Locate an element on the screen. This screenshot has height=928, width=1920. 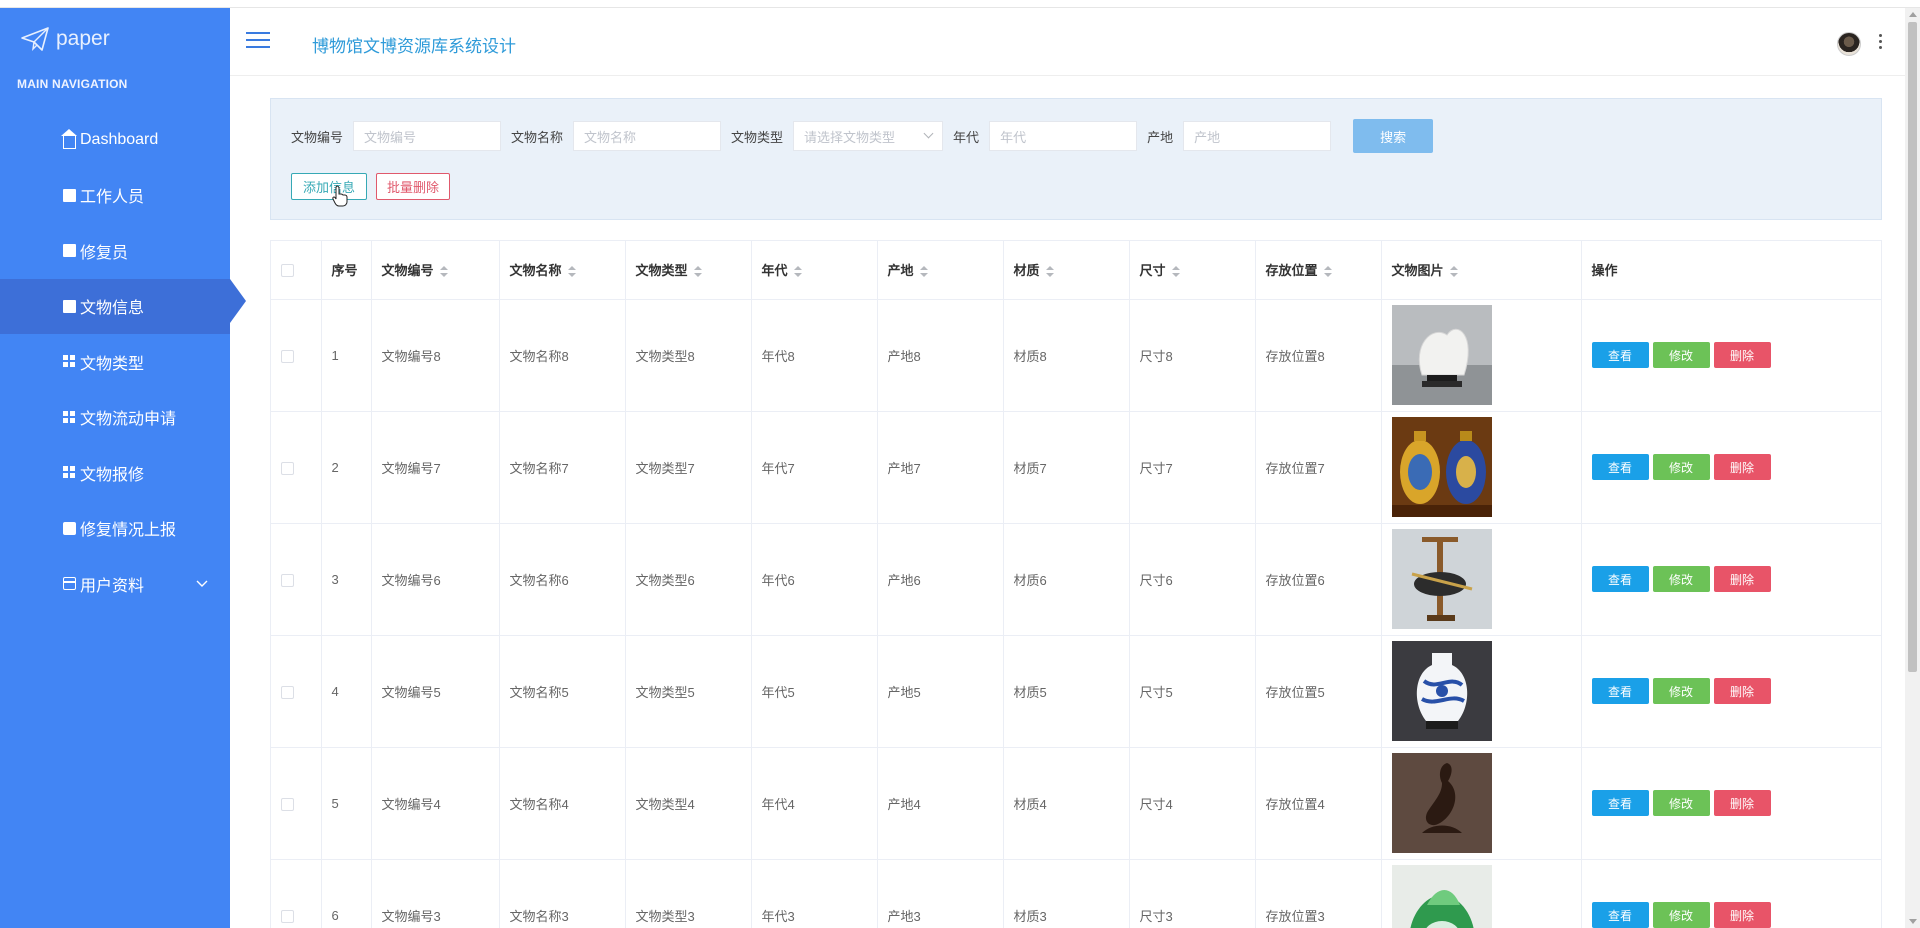
sidebar-item-relic-flow: 文物流动申请 is located at coordinates (115, 418).